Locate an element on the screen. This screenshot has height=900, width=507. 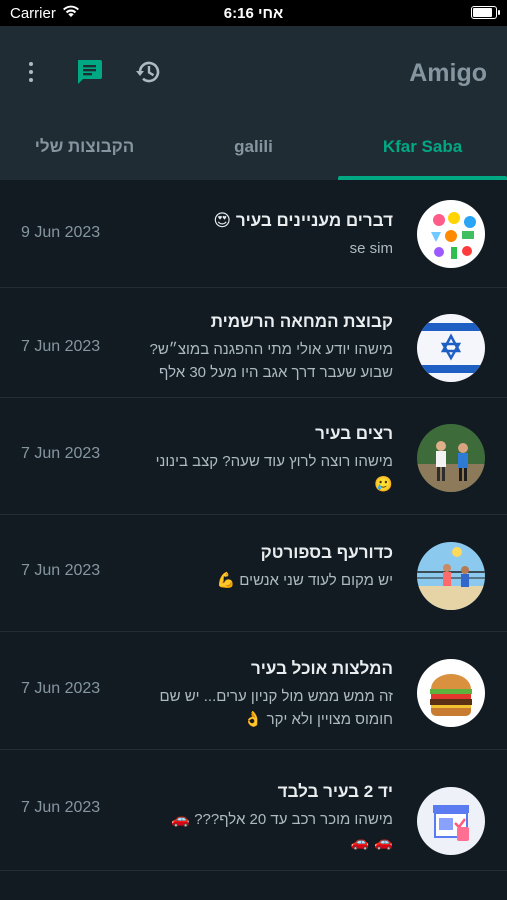
battery-icon is located at coordinates (485, 12).